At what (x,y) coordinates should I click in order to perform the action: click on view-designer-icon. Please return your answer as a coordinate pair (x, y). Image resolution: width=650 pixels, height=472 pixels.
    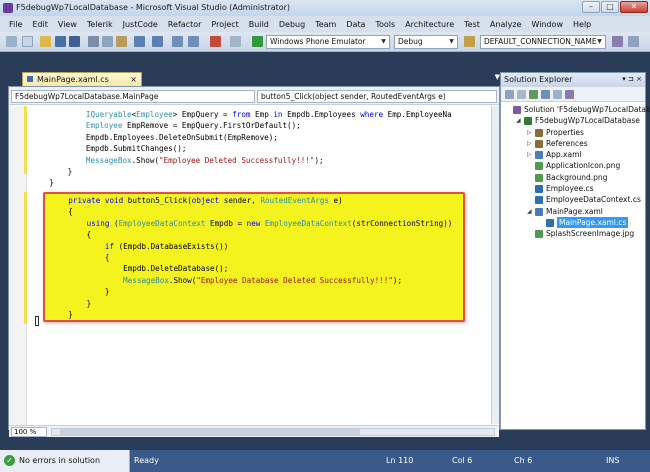
    Looking at the image, I should click on (557, 94).